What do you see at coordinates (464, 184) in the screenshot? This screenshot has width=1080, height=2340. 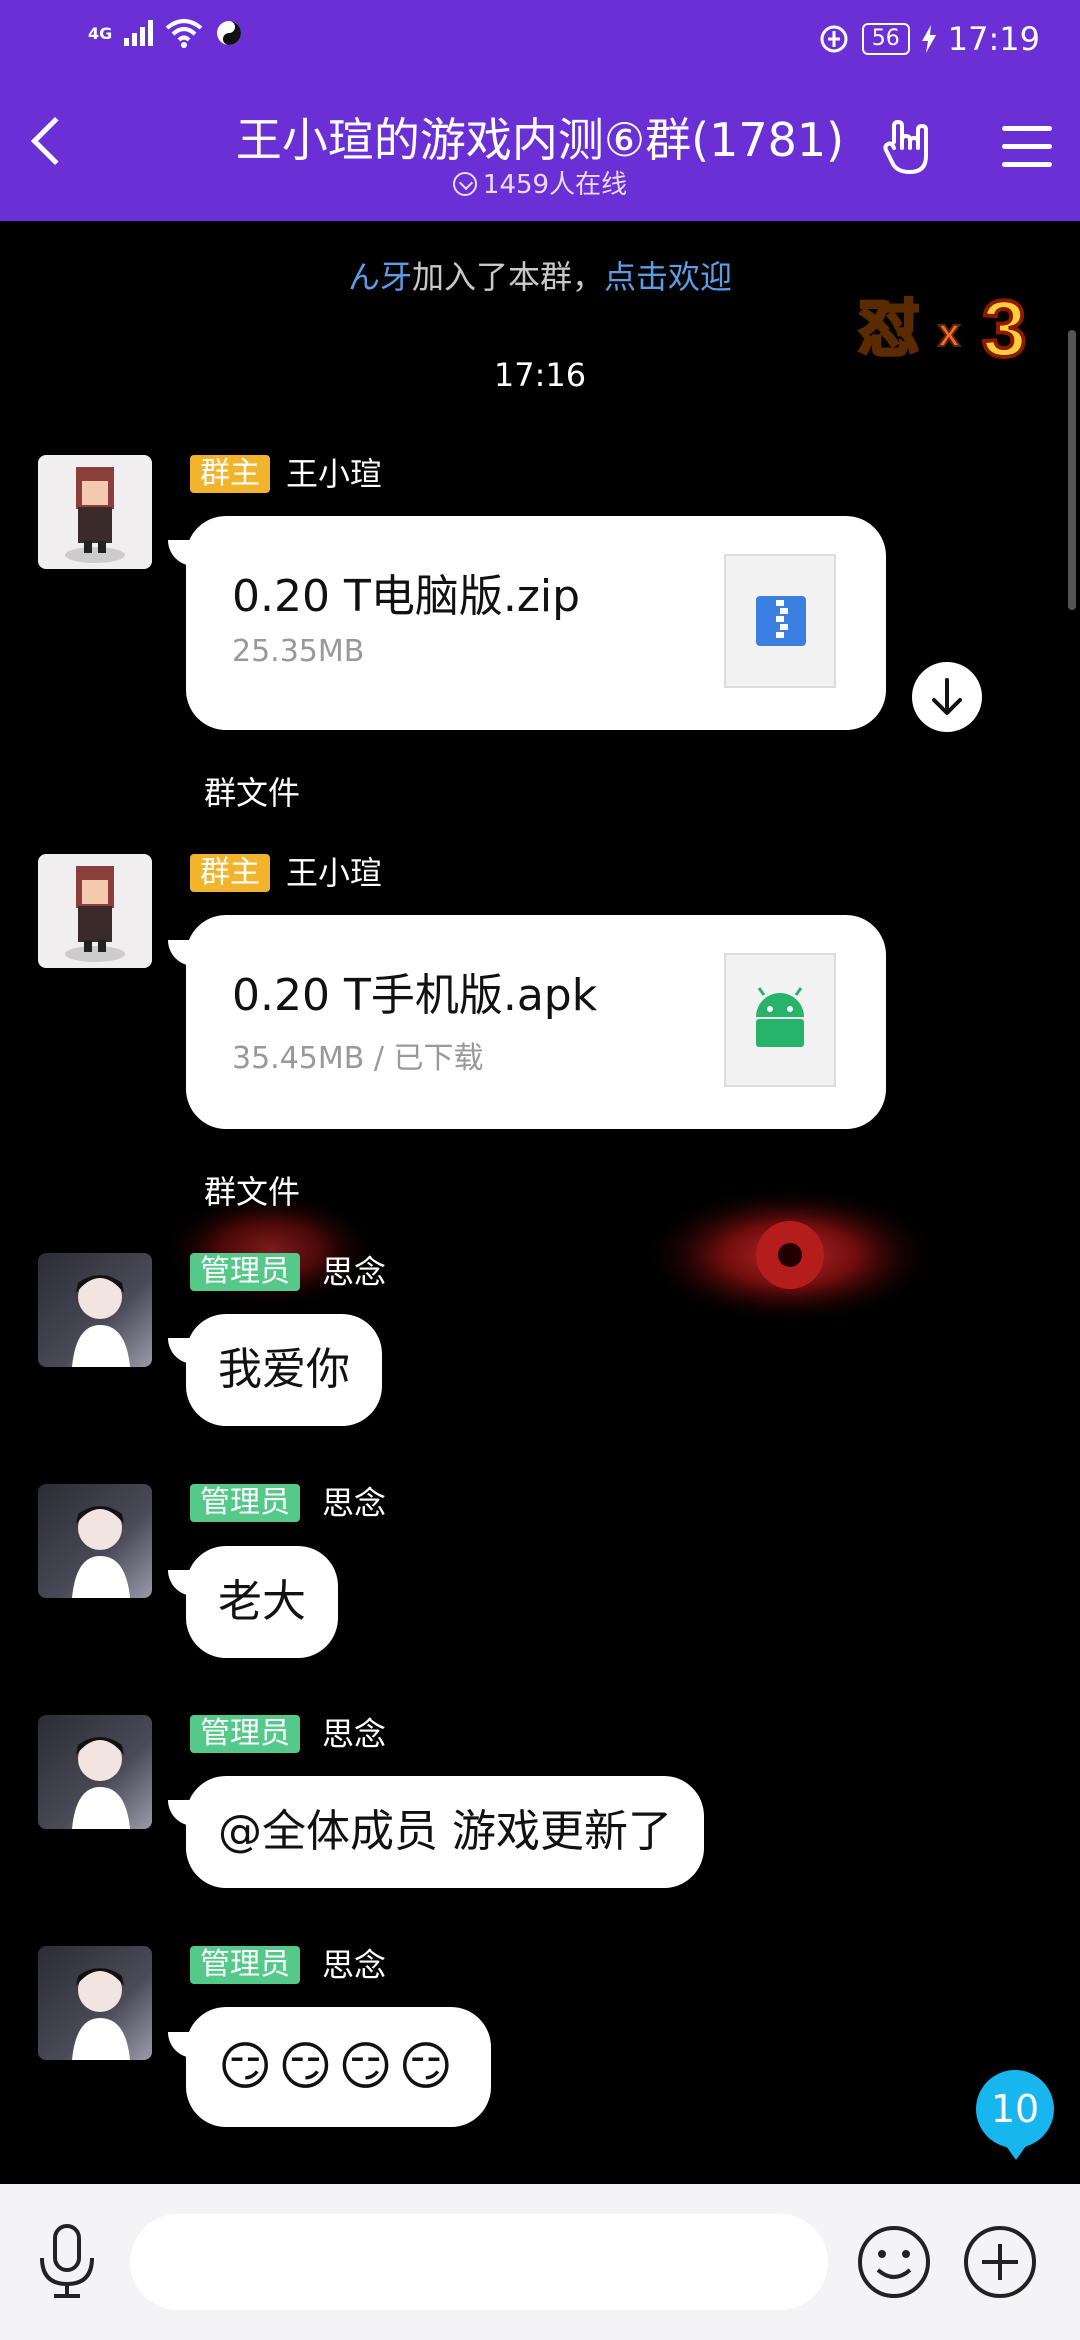 I see `chevron-down-icon` at bounding box center [464, 184].